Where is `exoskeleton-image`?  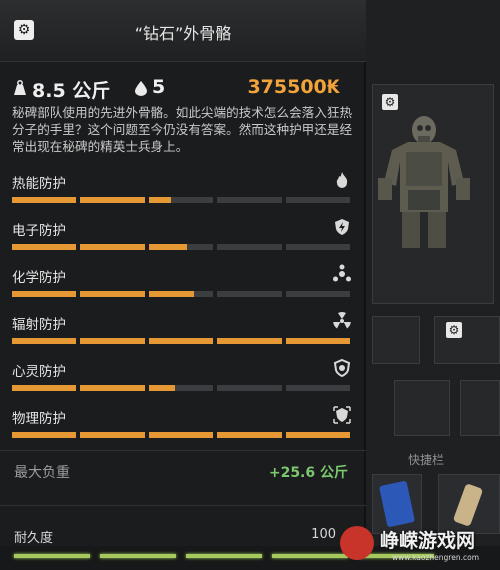 exoskeleton-image is located at coordinates (424, 182).